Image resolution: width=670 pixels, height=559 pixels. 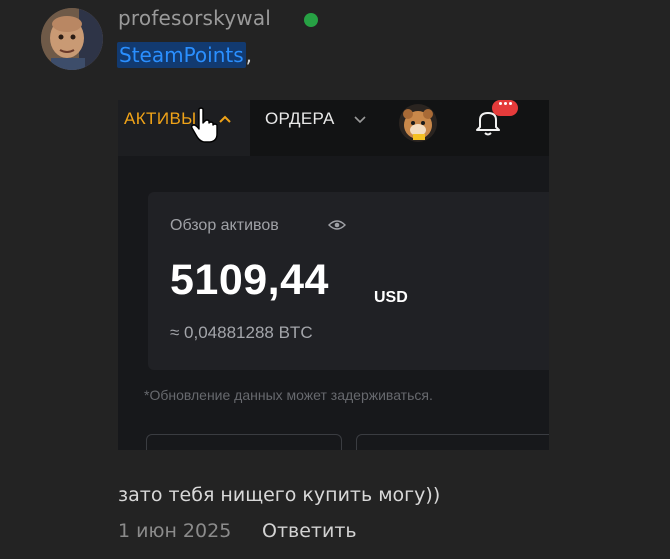 I want to click on btc-equivalent: ≈ 0,04881288 BTC, so click(x=241, y=332).